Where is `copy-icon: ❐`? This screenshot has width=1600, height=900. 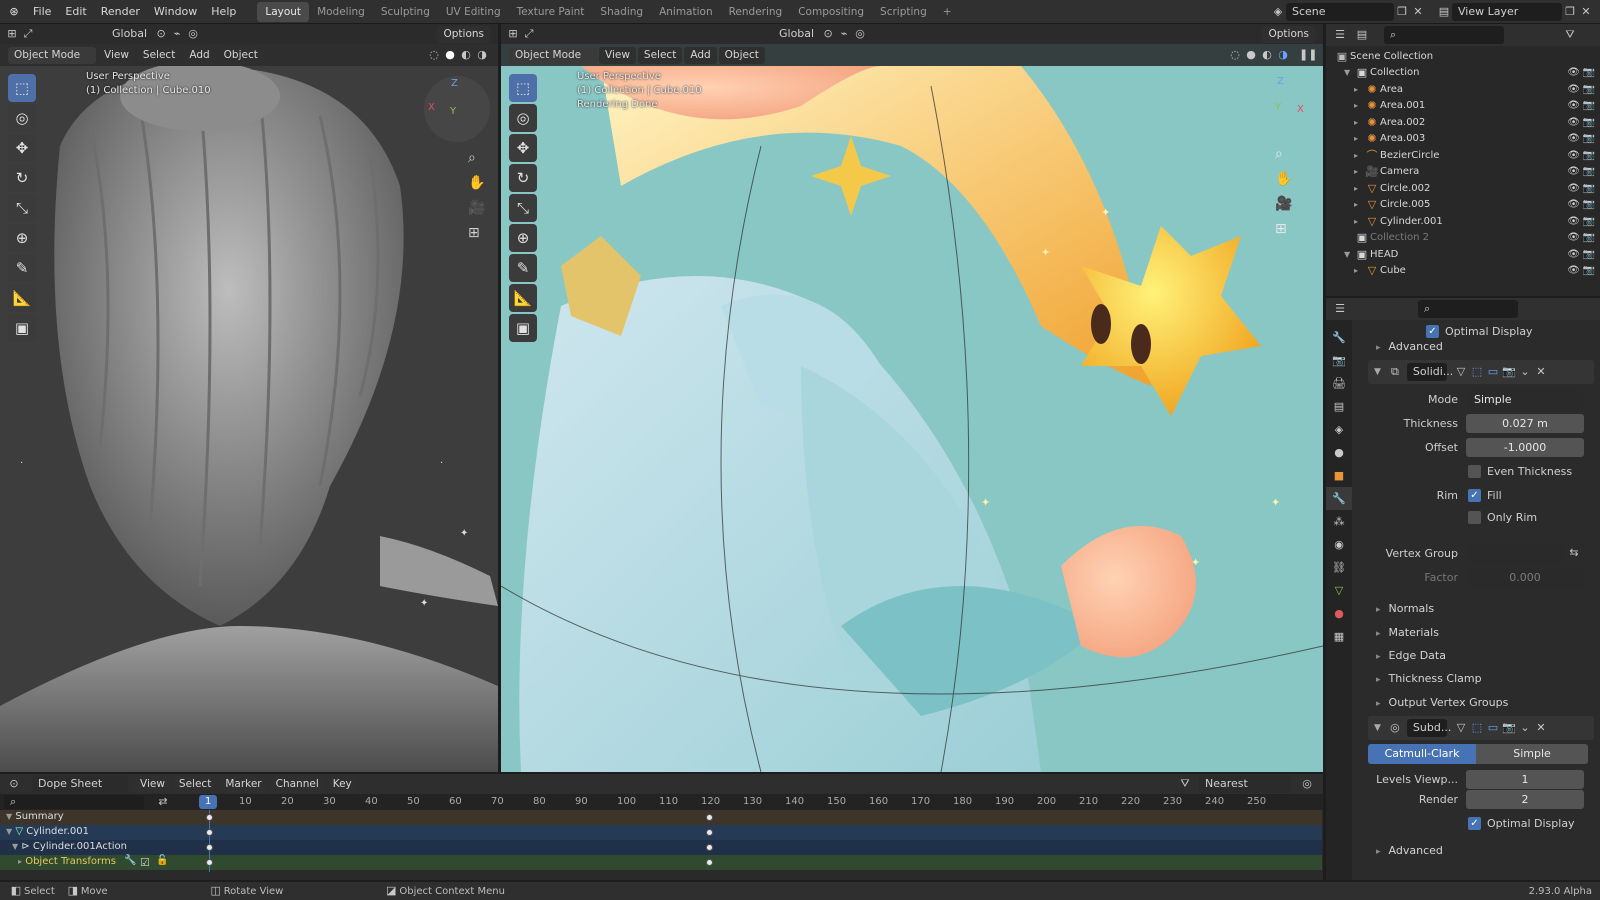 copy-icon: ❐ is located at coordinates (1570, 12).